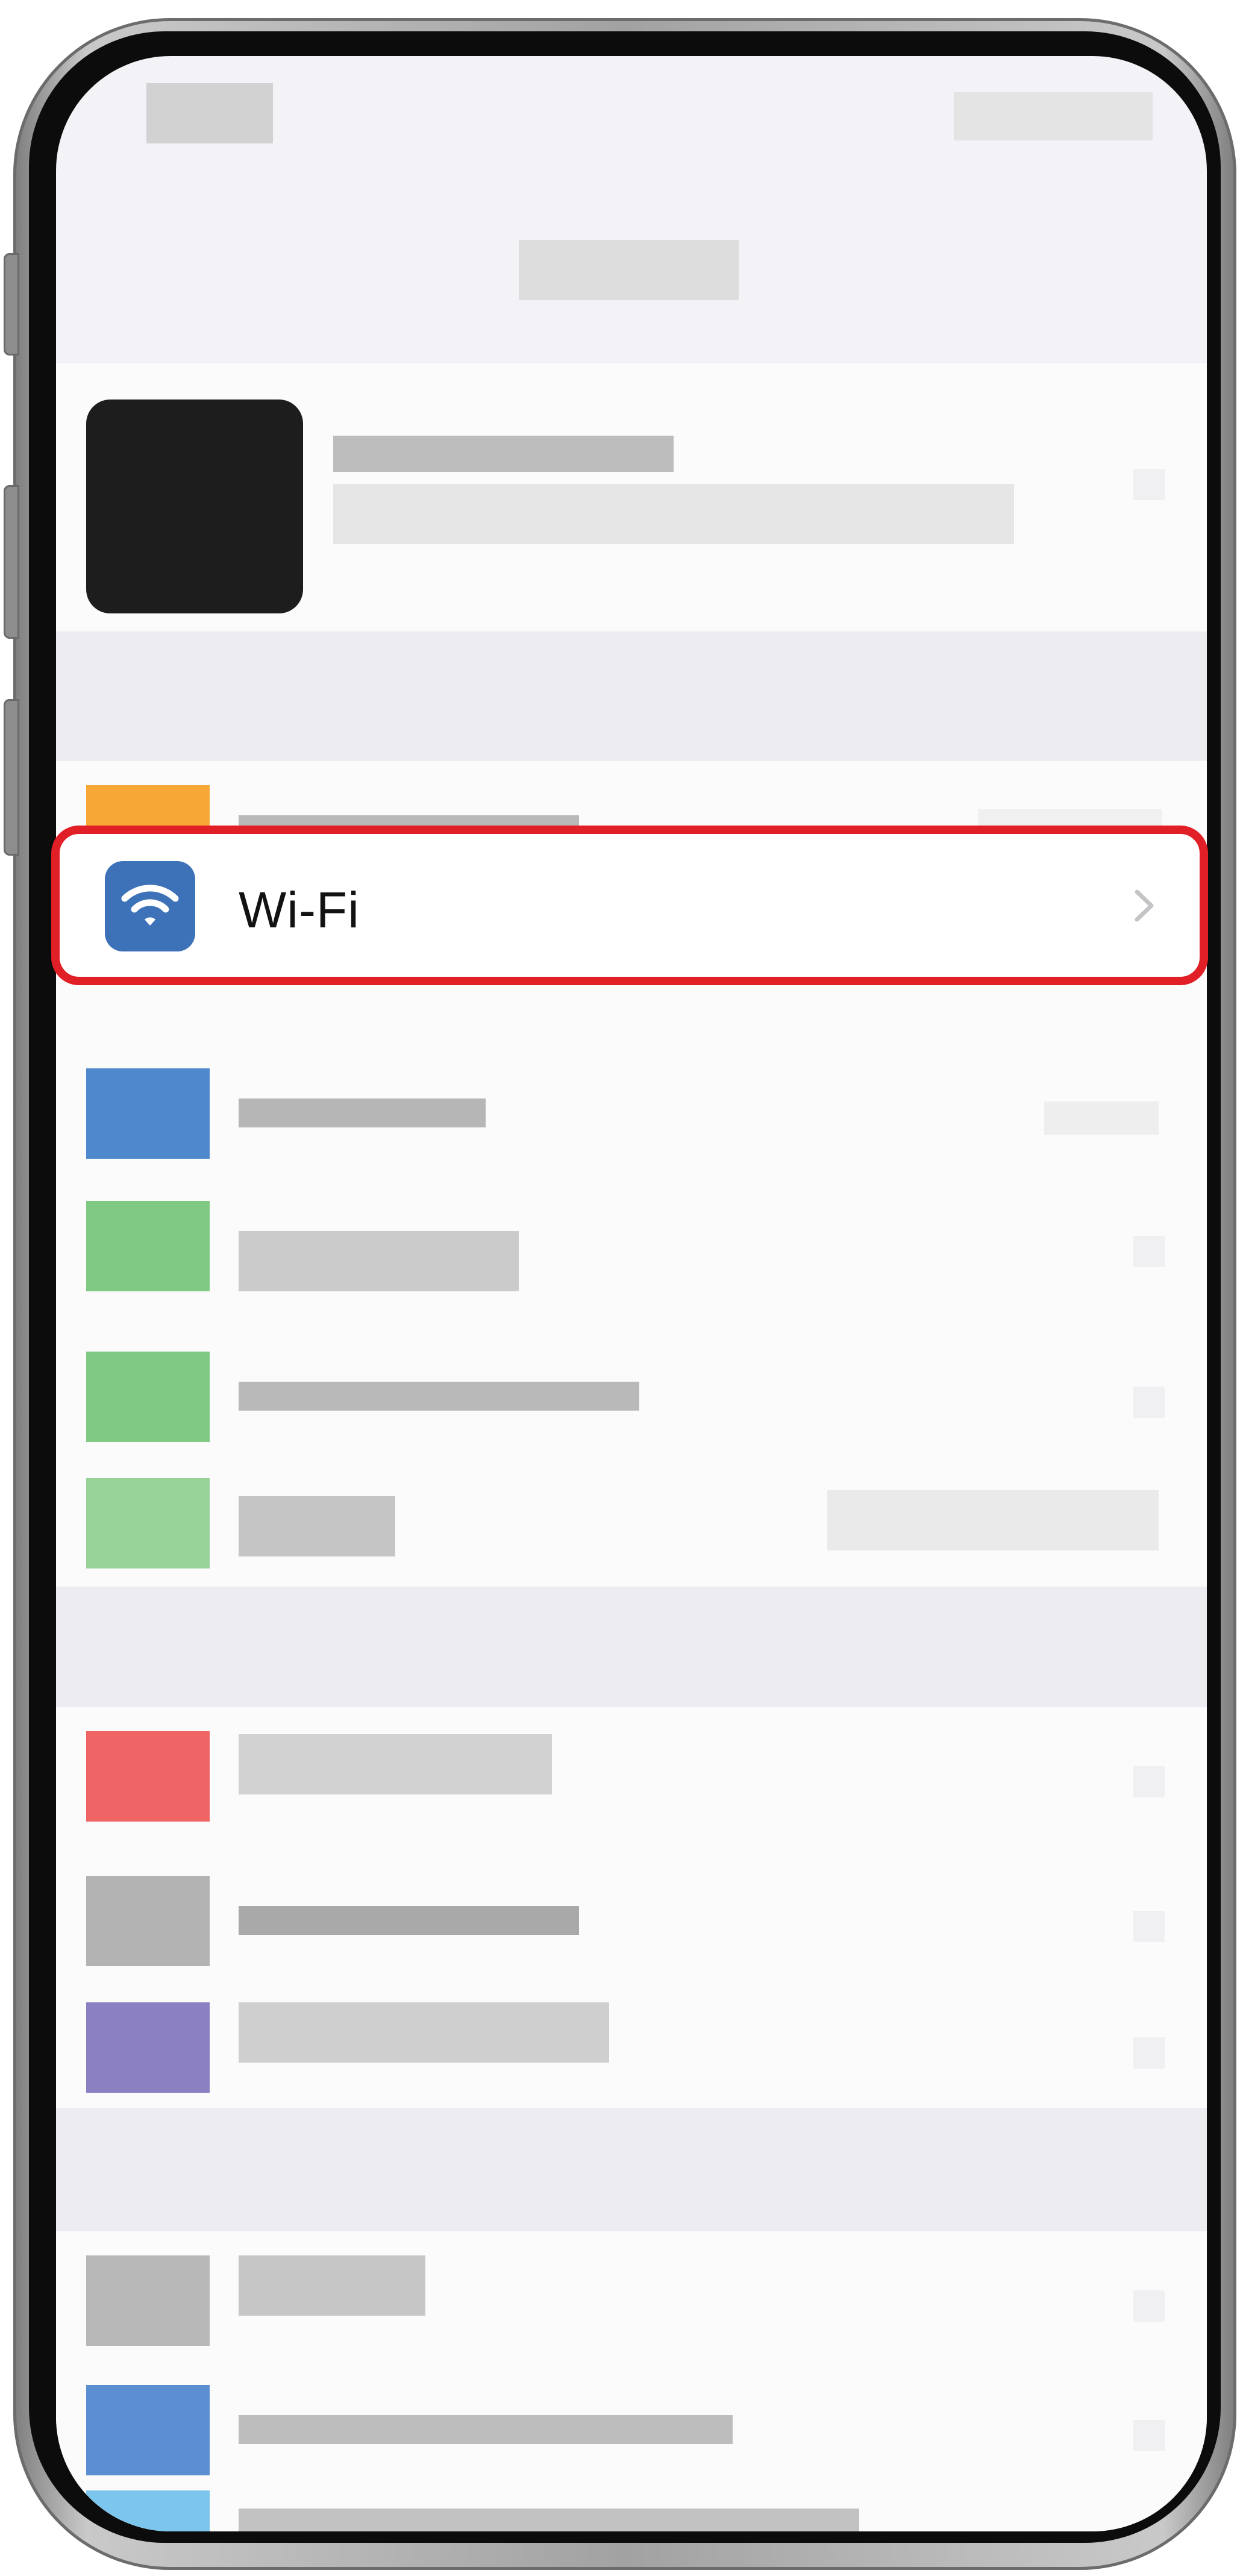  Describe the element at coordinates (11, 304) in the screenshot. I see `phone-side-button-mute` at that location.